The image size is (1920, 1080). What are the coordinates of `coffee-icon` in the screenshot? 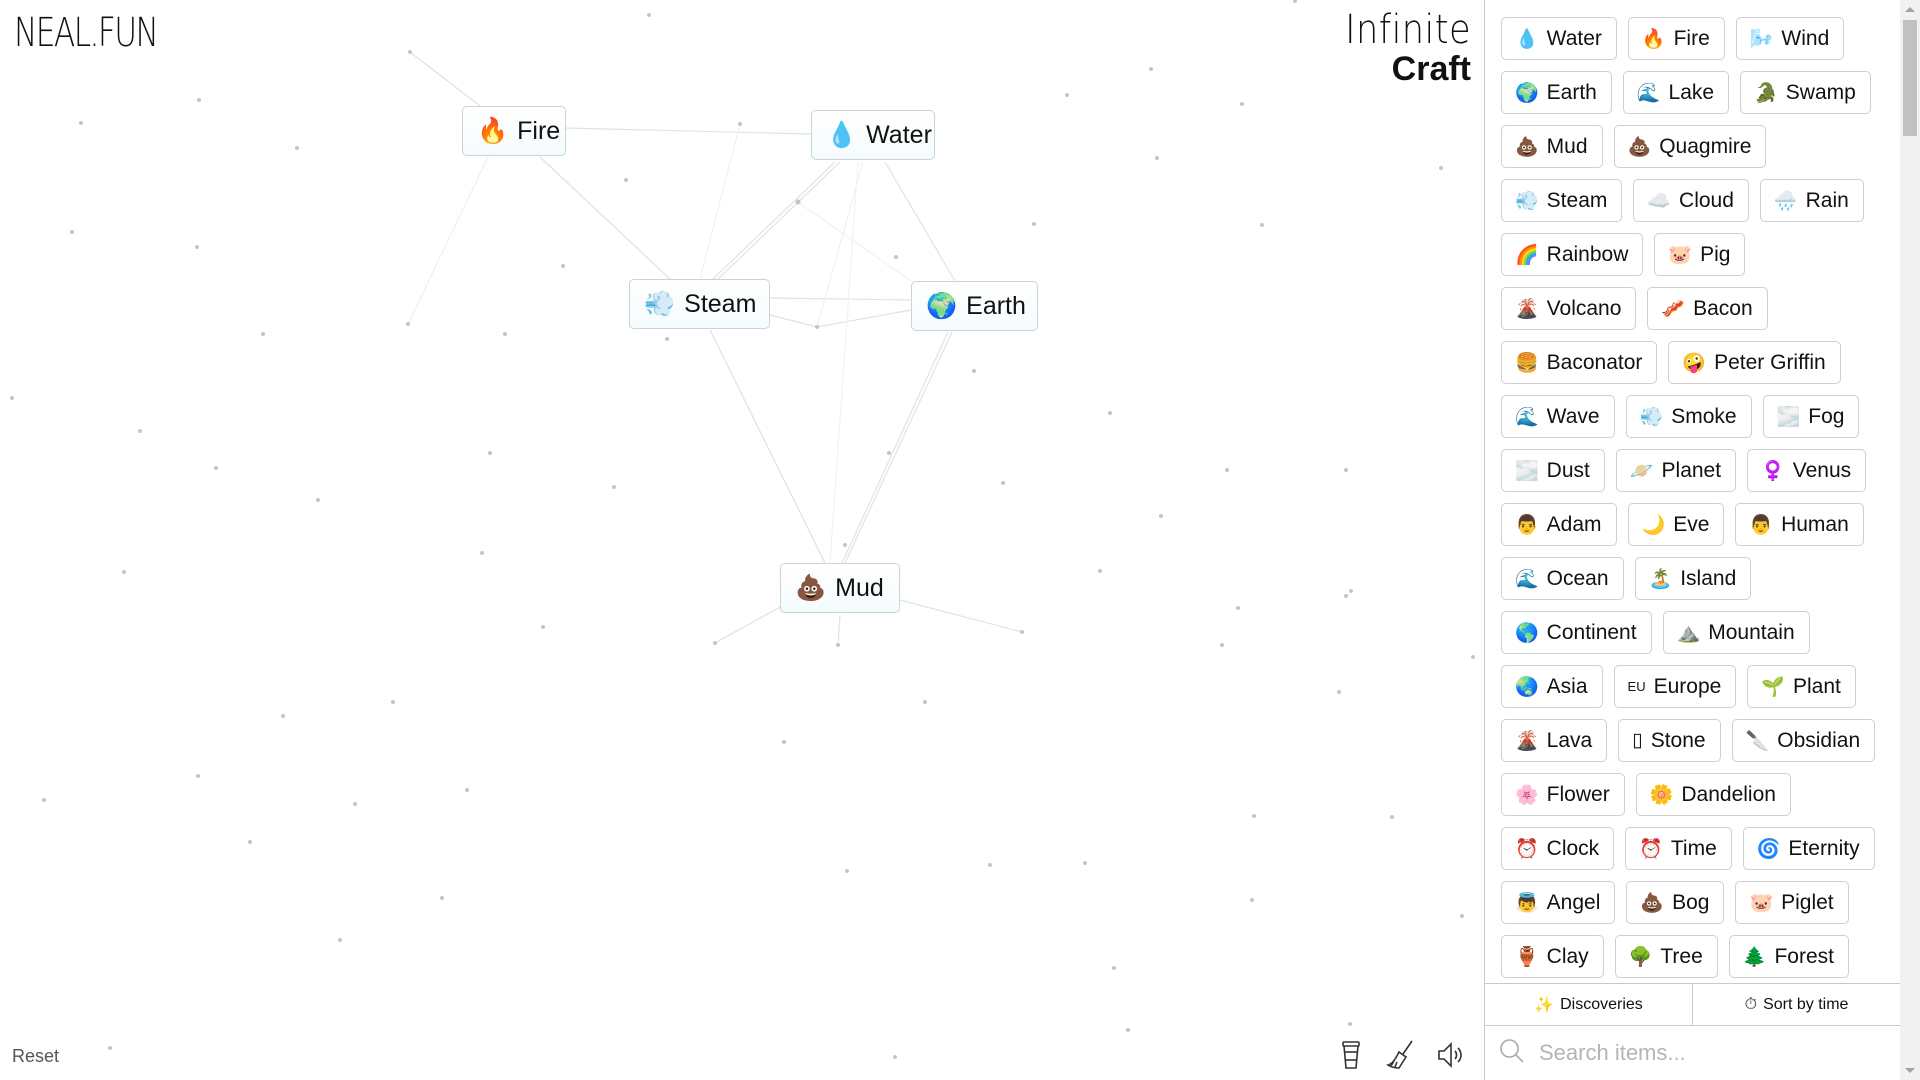 It's located at (1351, 1055).